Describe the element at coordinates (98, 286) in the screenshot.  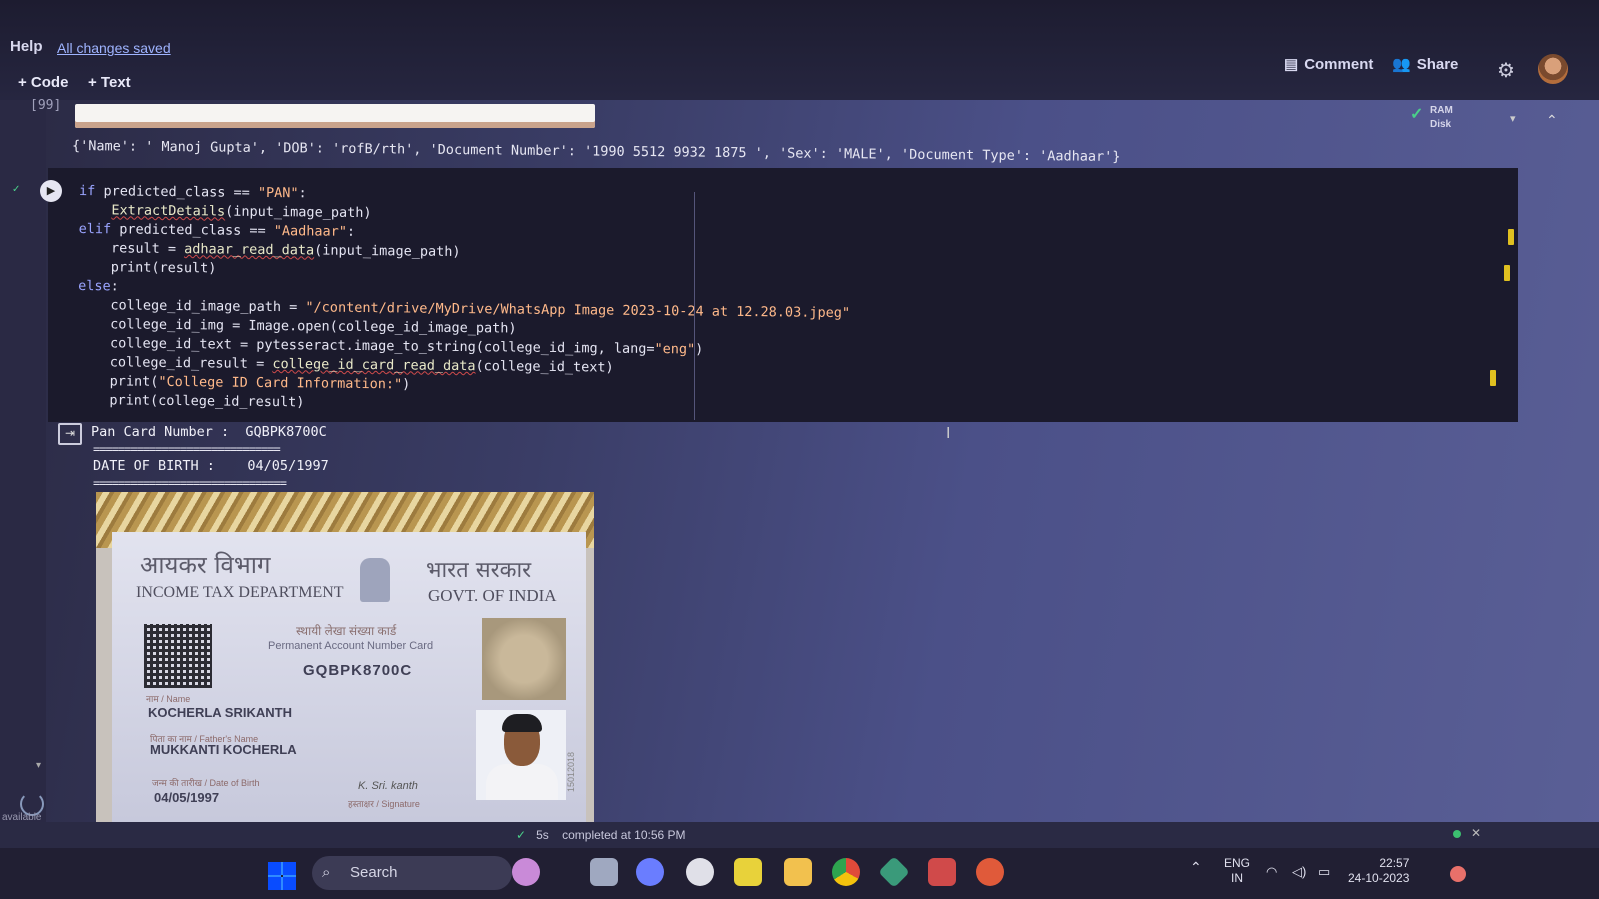
I see `code-line: else:` at that location.